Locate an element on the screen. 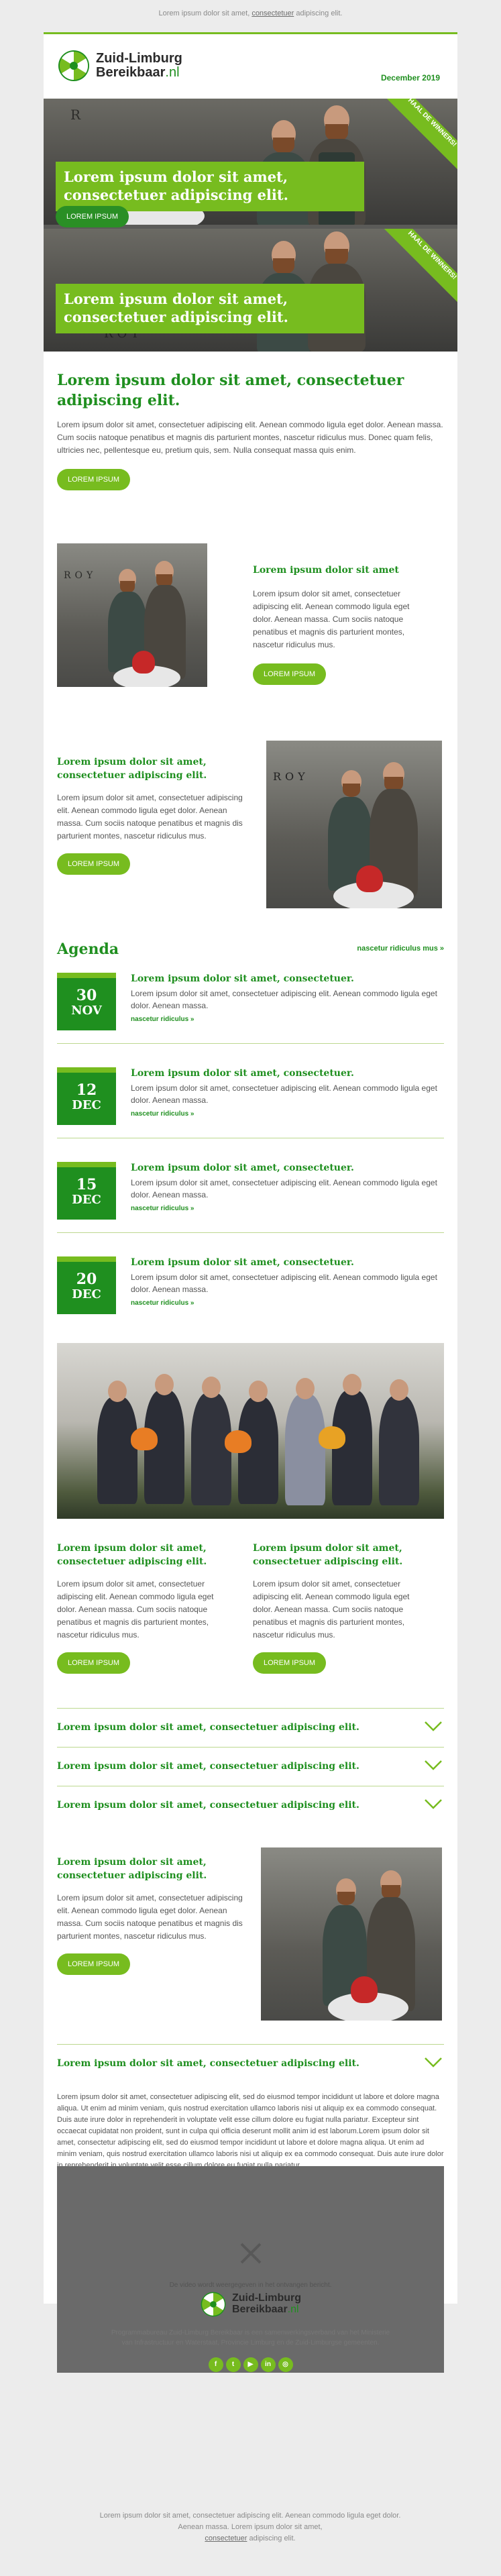 The height and width of the screenshot is (2576, 501). calendar-date-icon: 20 DEC is located at coordinates (86, 1285).